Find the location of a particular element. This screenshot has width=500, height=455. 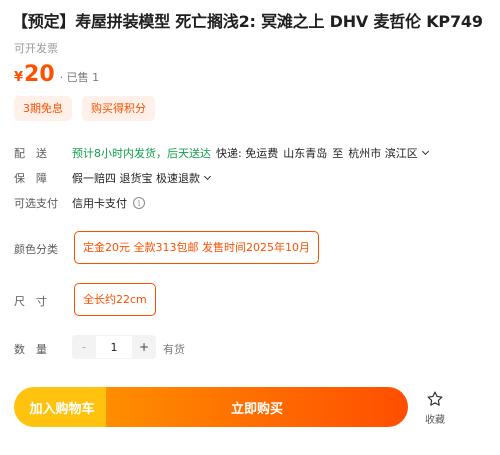

quantity-label: 数 量 is located at coordinates (30, 349).